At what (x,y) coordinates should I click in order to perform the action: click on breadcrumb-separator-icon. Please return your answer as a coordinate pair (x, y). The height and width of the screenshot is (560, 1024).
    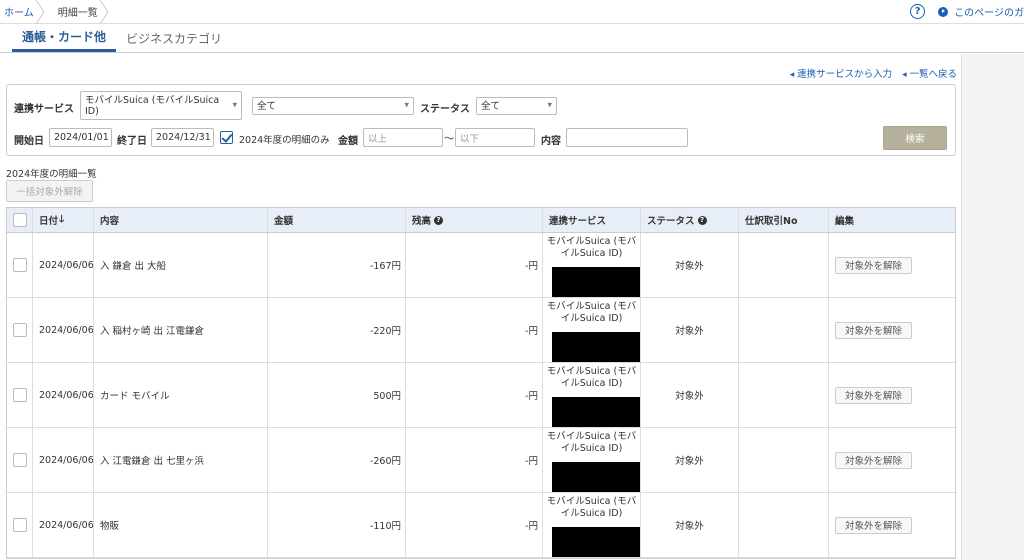
    Looking at the image, I should click on (104, 12).